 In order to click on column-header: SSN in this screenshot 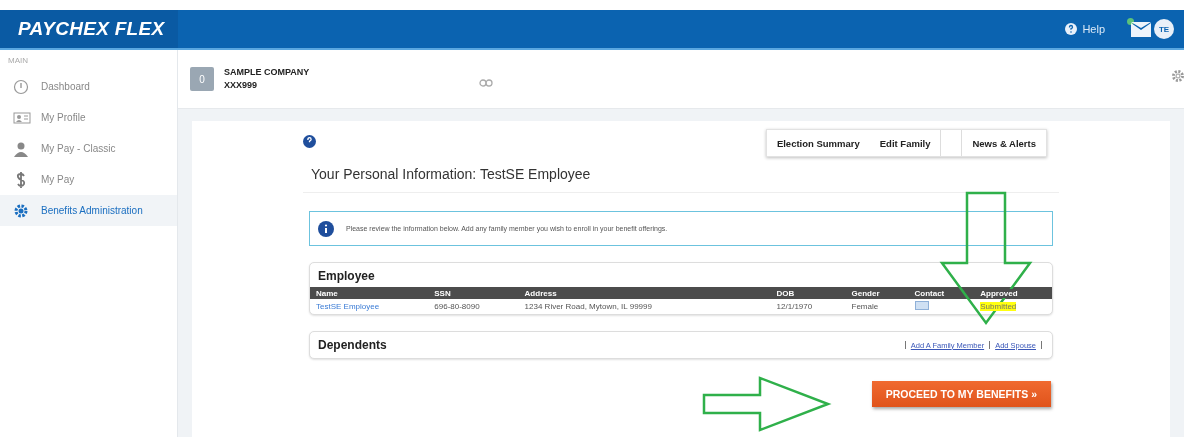, I will do `click(442, 293)`.